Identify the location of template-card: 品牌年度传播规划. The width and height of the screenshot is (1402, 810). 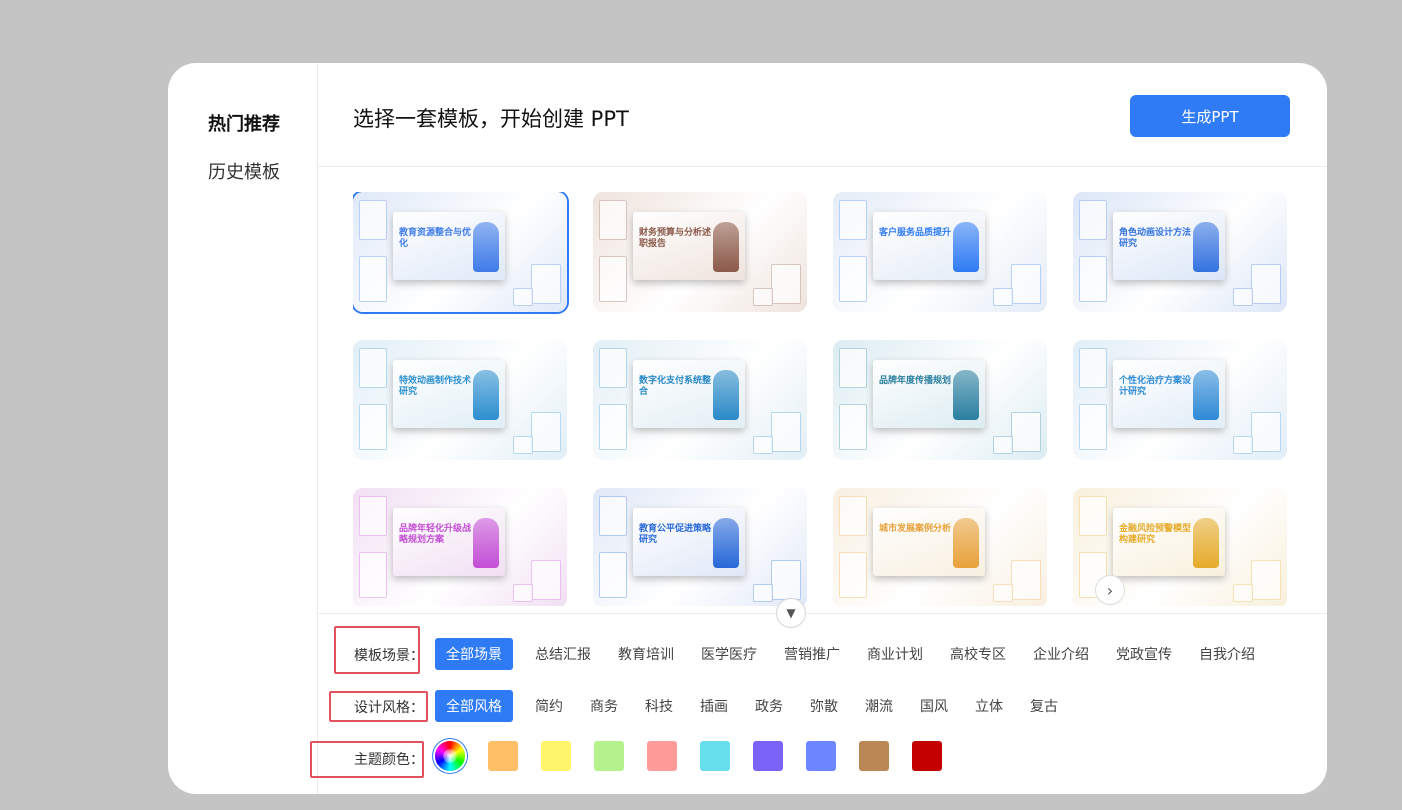
(940, 400).